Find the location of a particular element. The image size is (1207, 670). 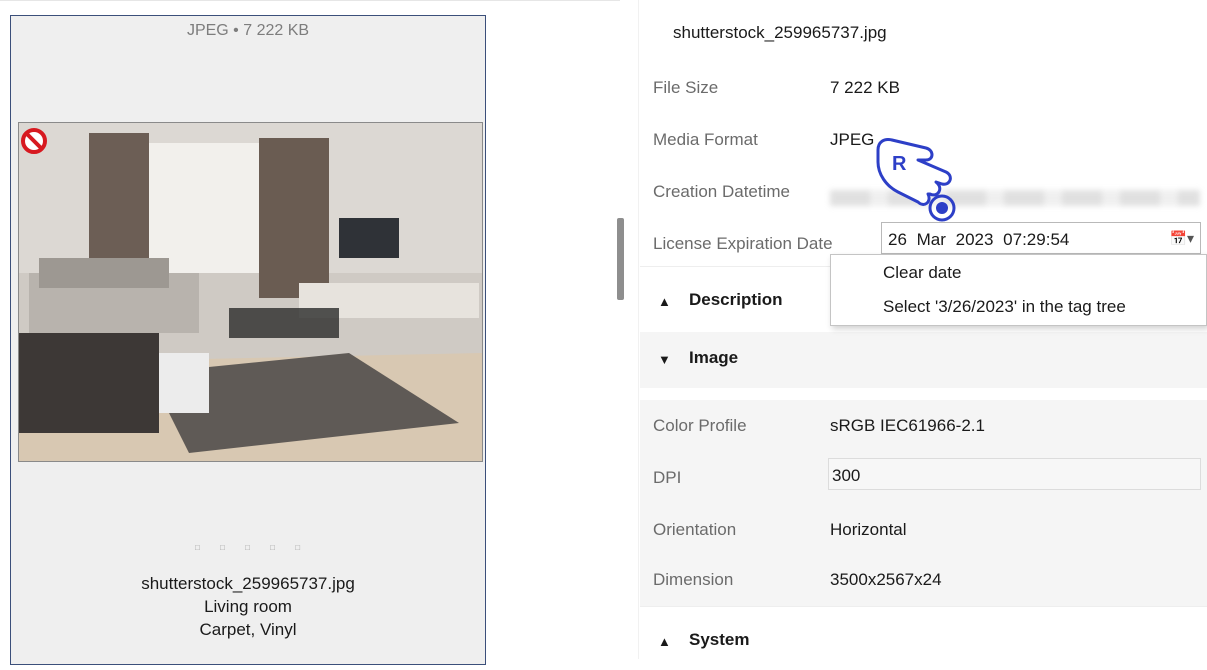

dpi-field: 300 is located at coordinates (1014, 474).